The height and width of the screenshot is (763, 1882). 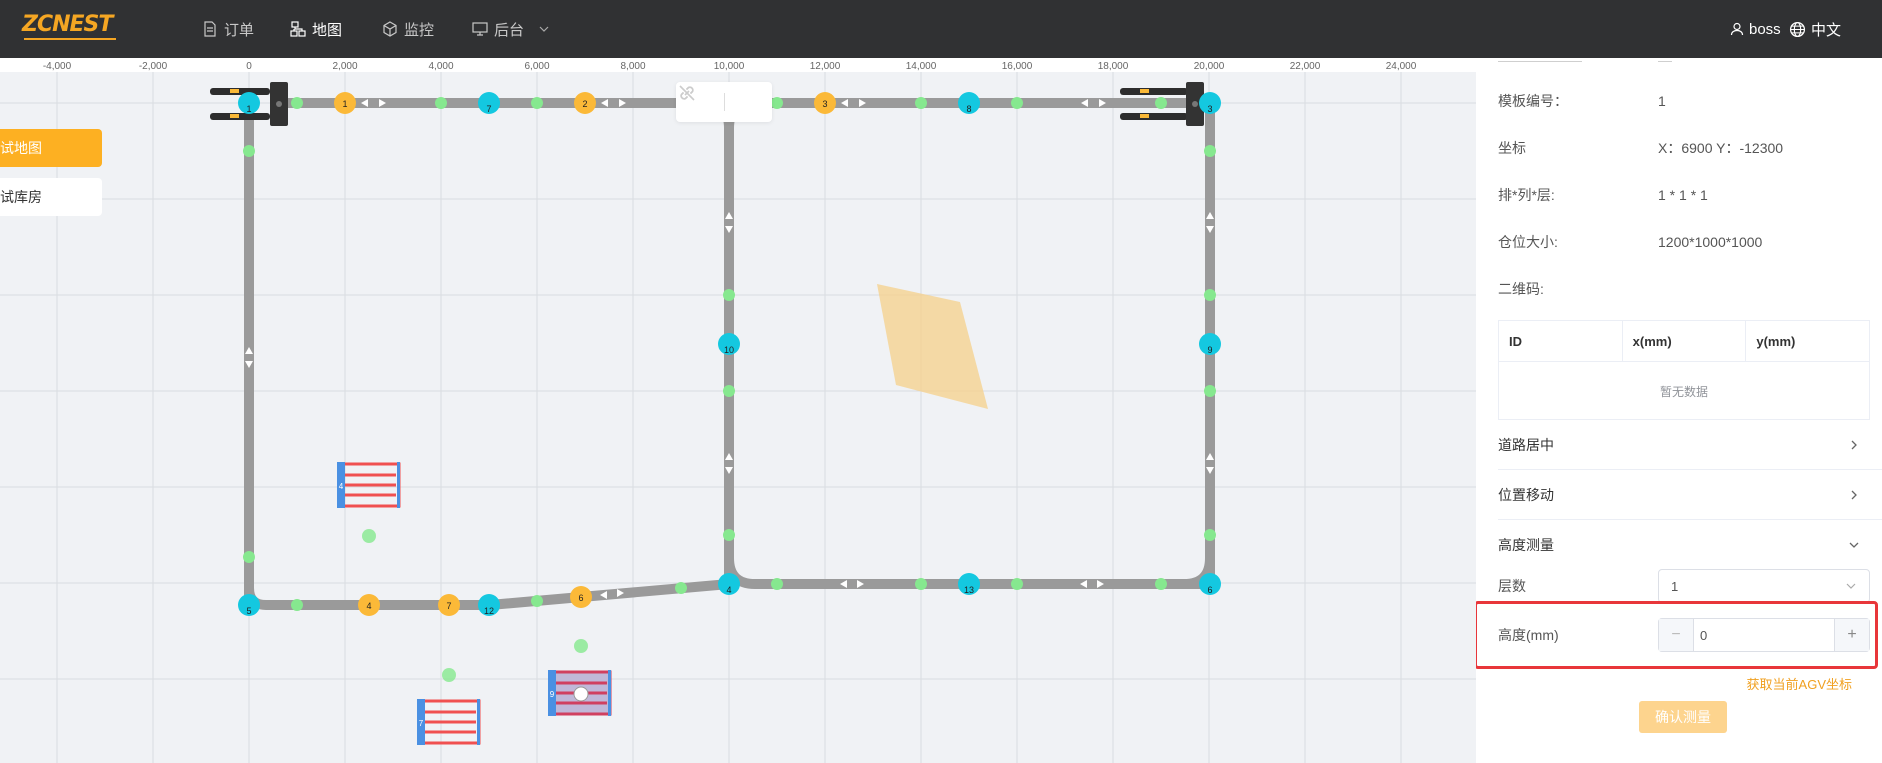 I want to click on ruler-tick-label: 20,000, so click(x=1209, y=66).